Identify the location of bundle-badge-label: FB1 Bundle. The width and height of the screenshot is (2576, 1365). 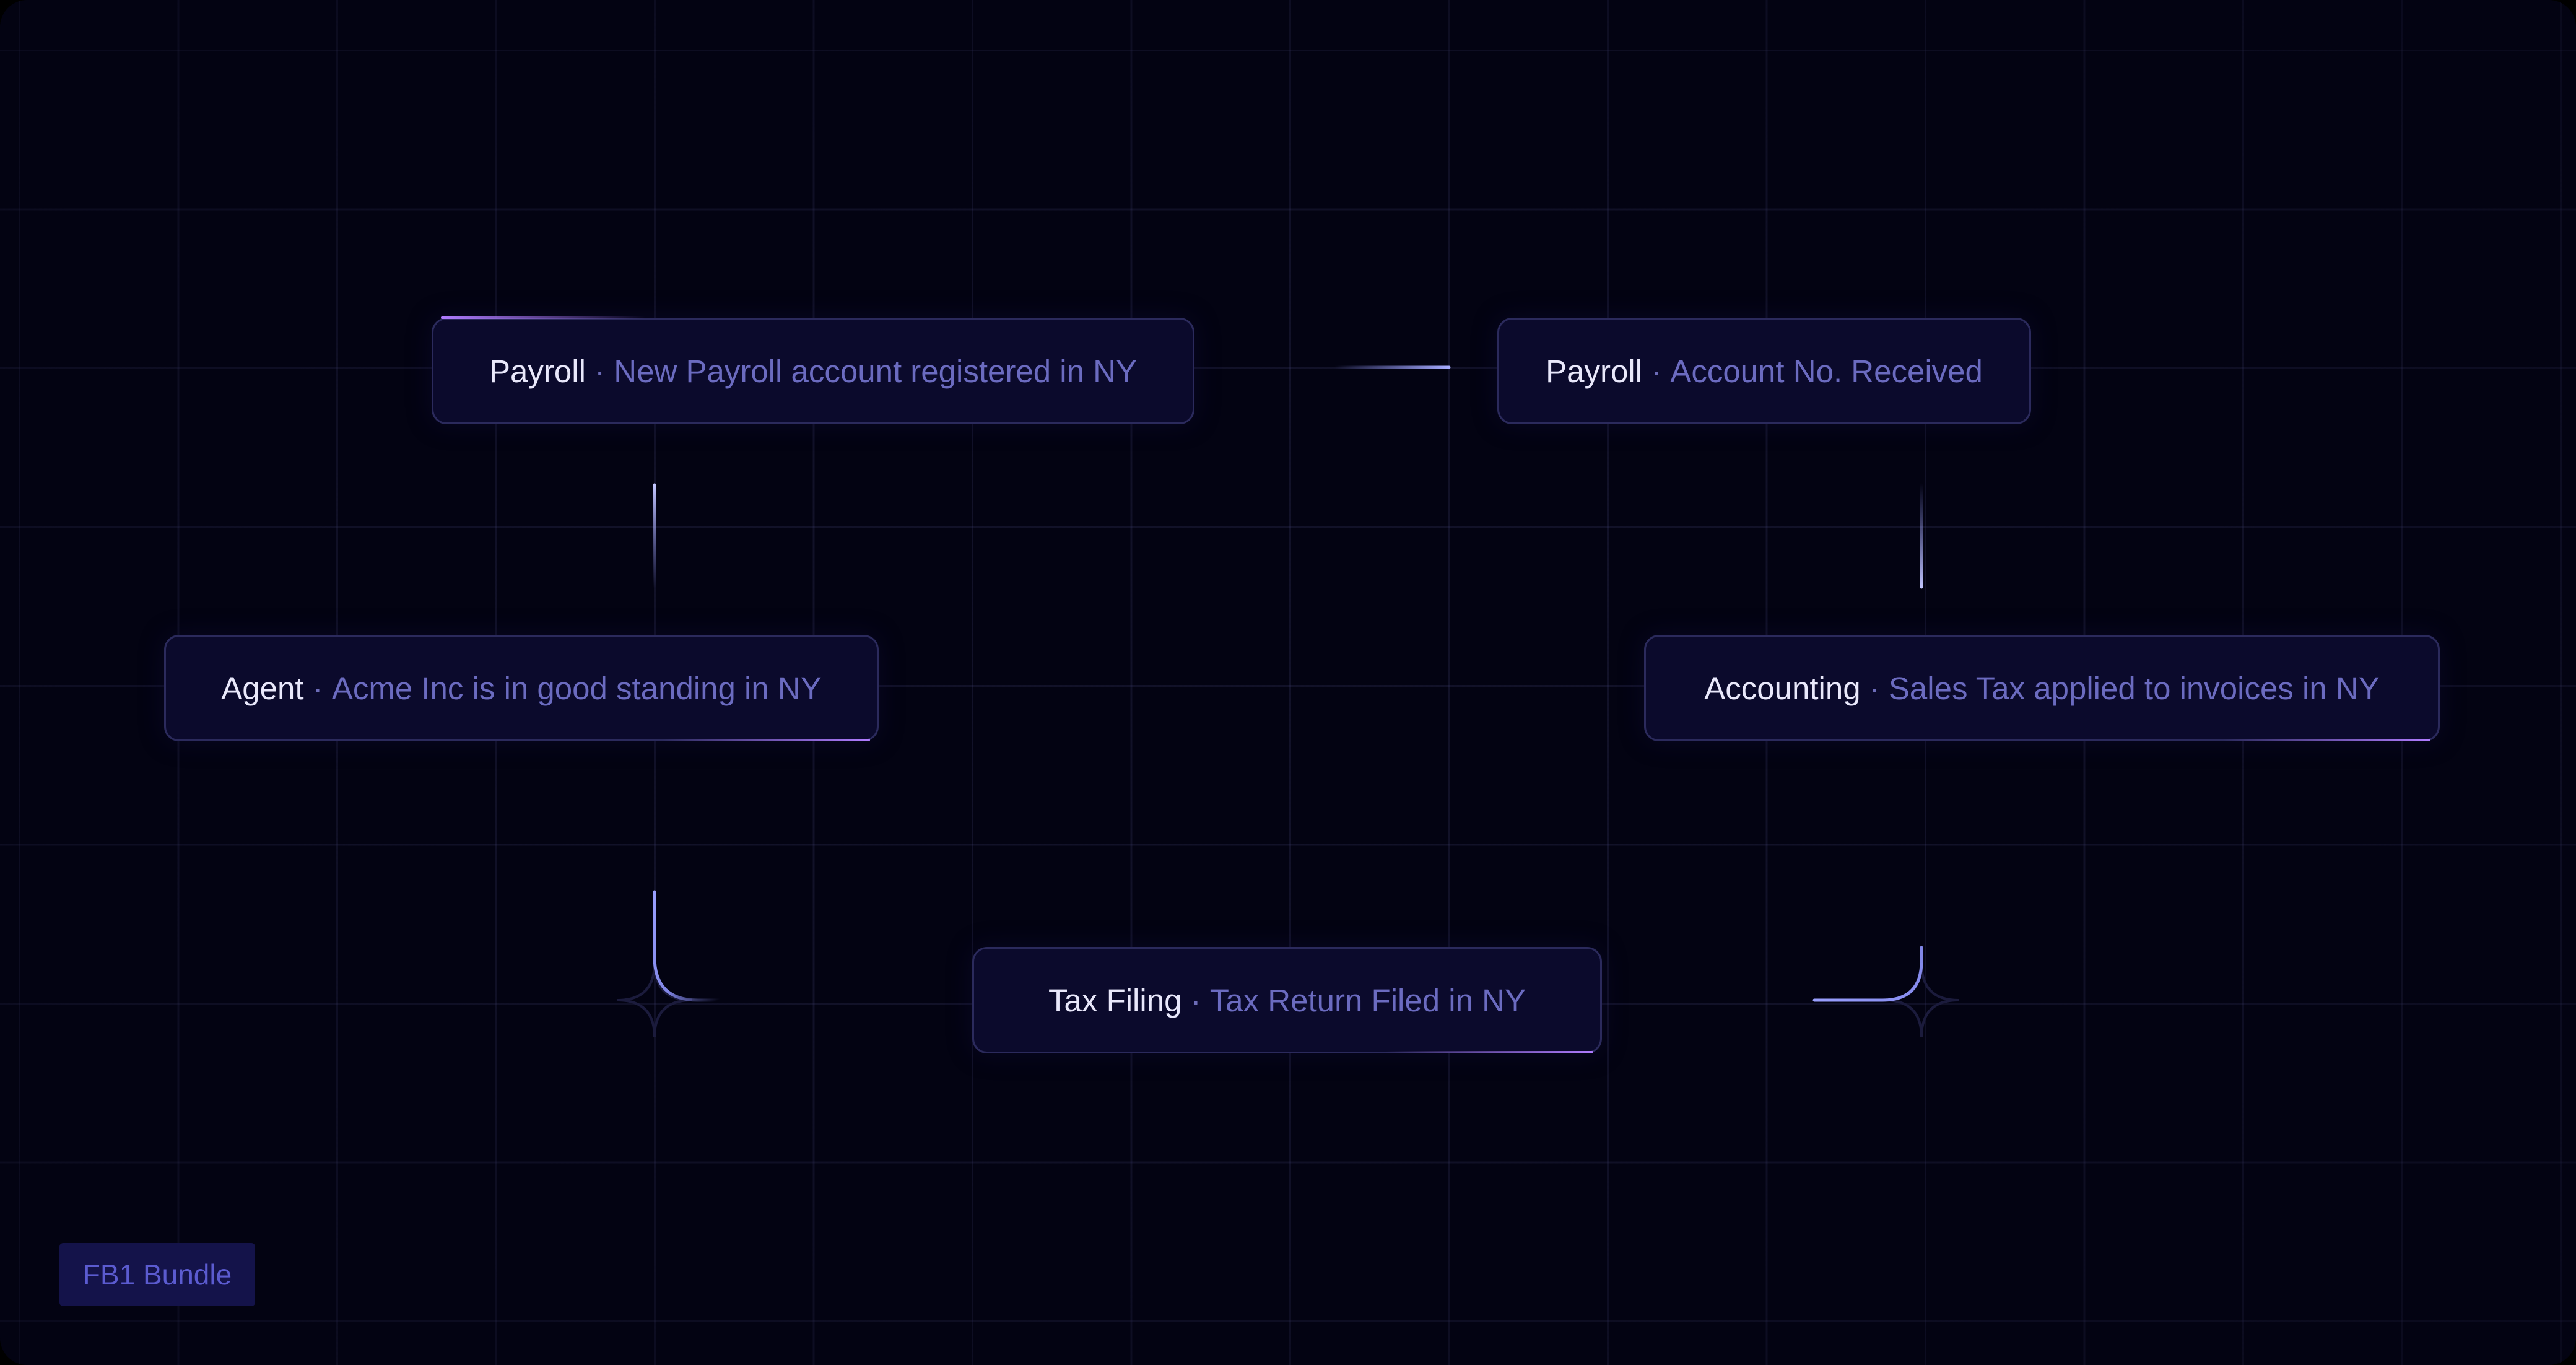
(157, 1274).